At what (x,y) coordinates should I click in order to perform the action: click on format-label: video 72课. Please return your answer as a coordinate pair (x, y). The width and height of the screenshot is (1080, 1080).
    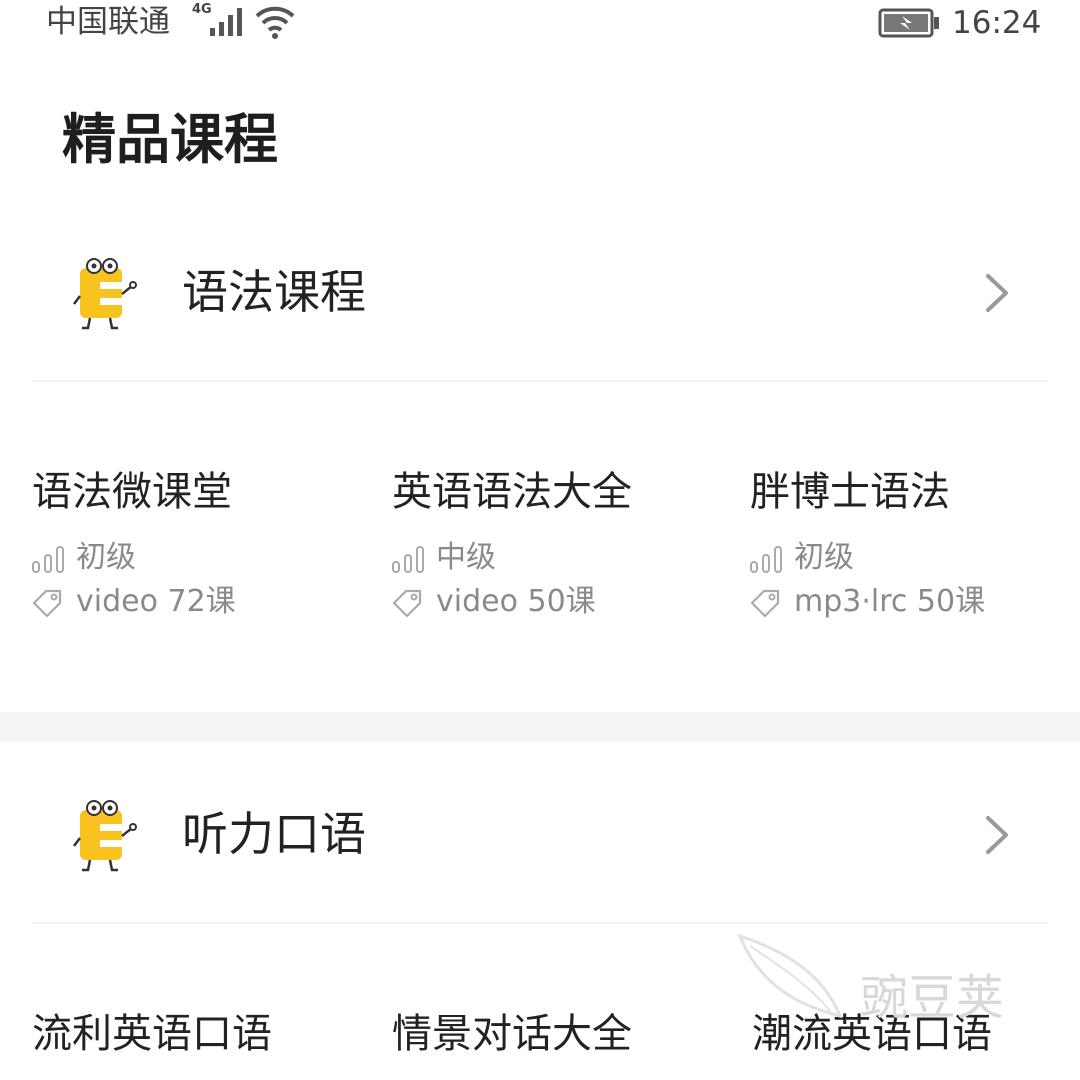
    Looking at the image, I should click on (156, 601).